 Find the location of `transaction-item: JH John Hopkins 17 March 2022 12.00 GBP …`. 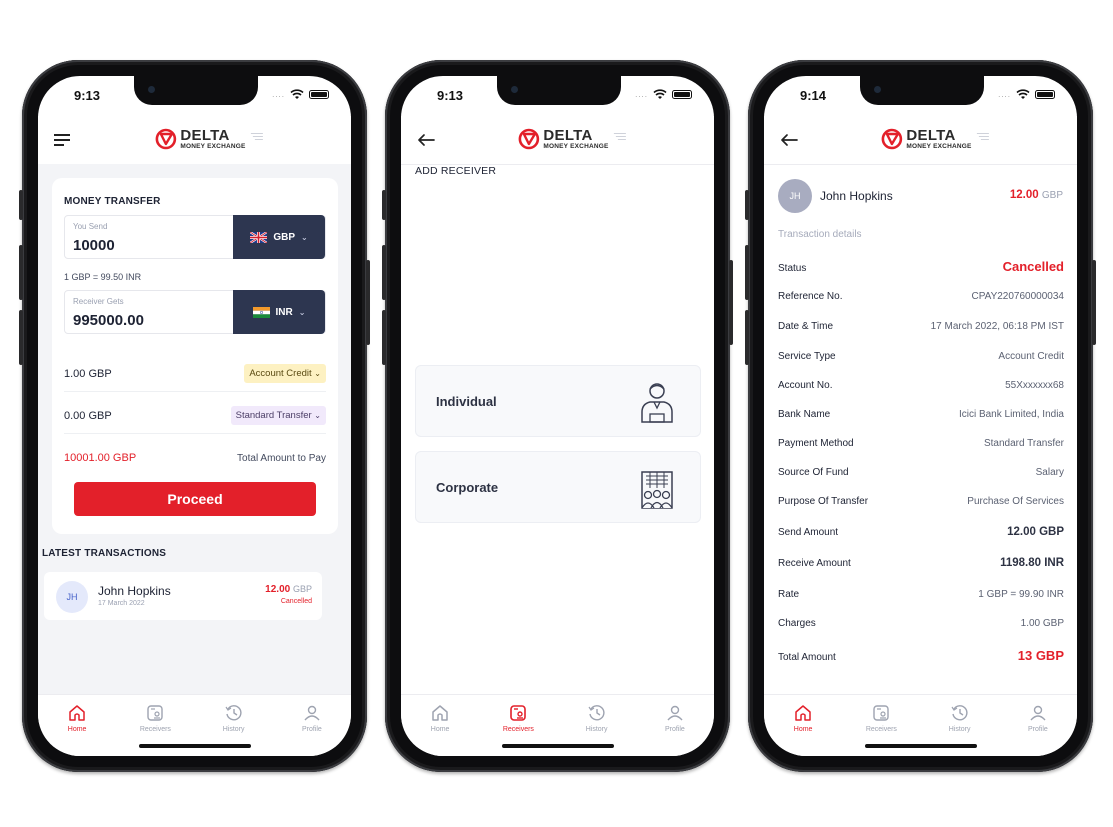

transaction-item: JH John Hopkins 17 March 2022 12.00 GBP … is located at coordinates (183, 596).